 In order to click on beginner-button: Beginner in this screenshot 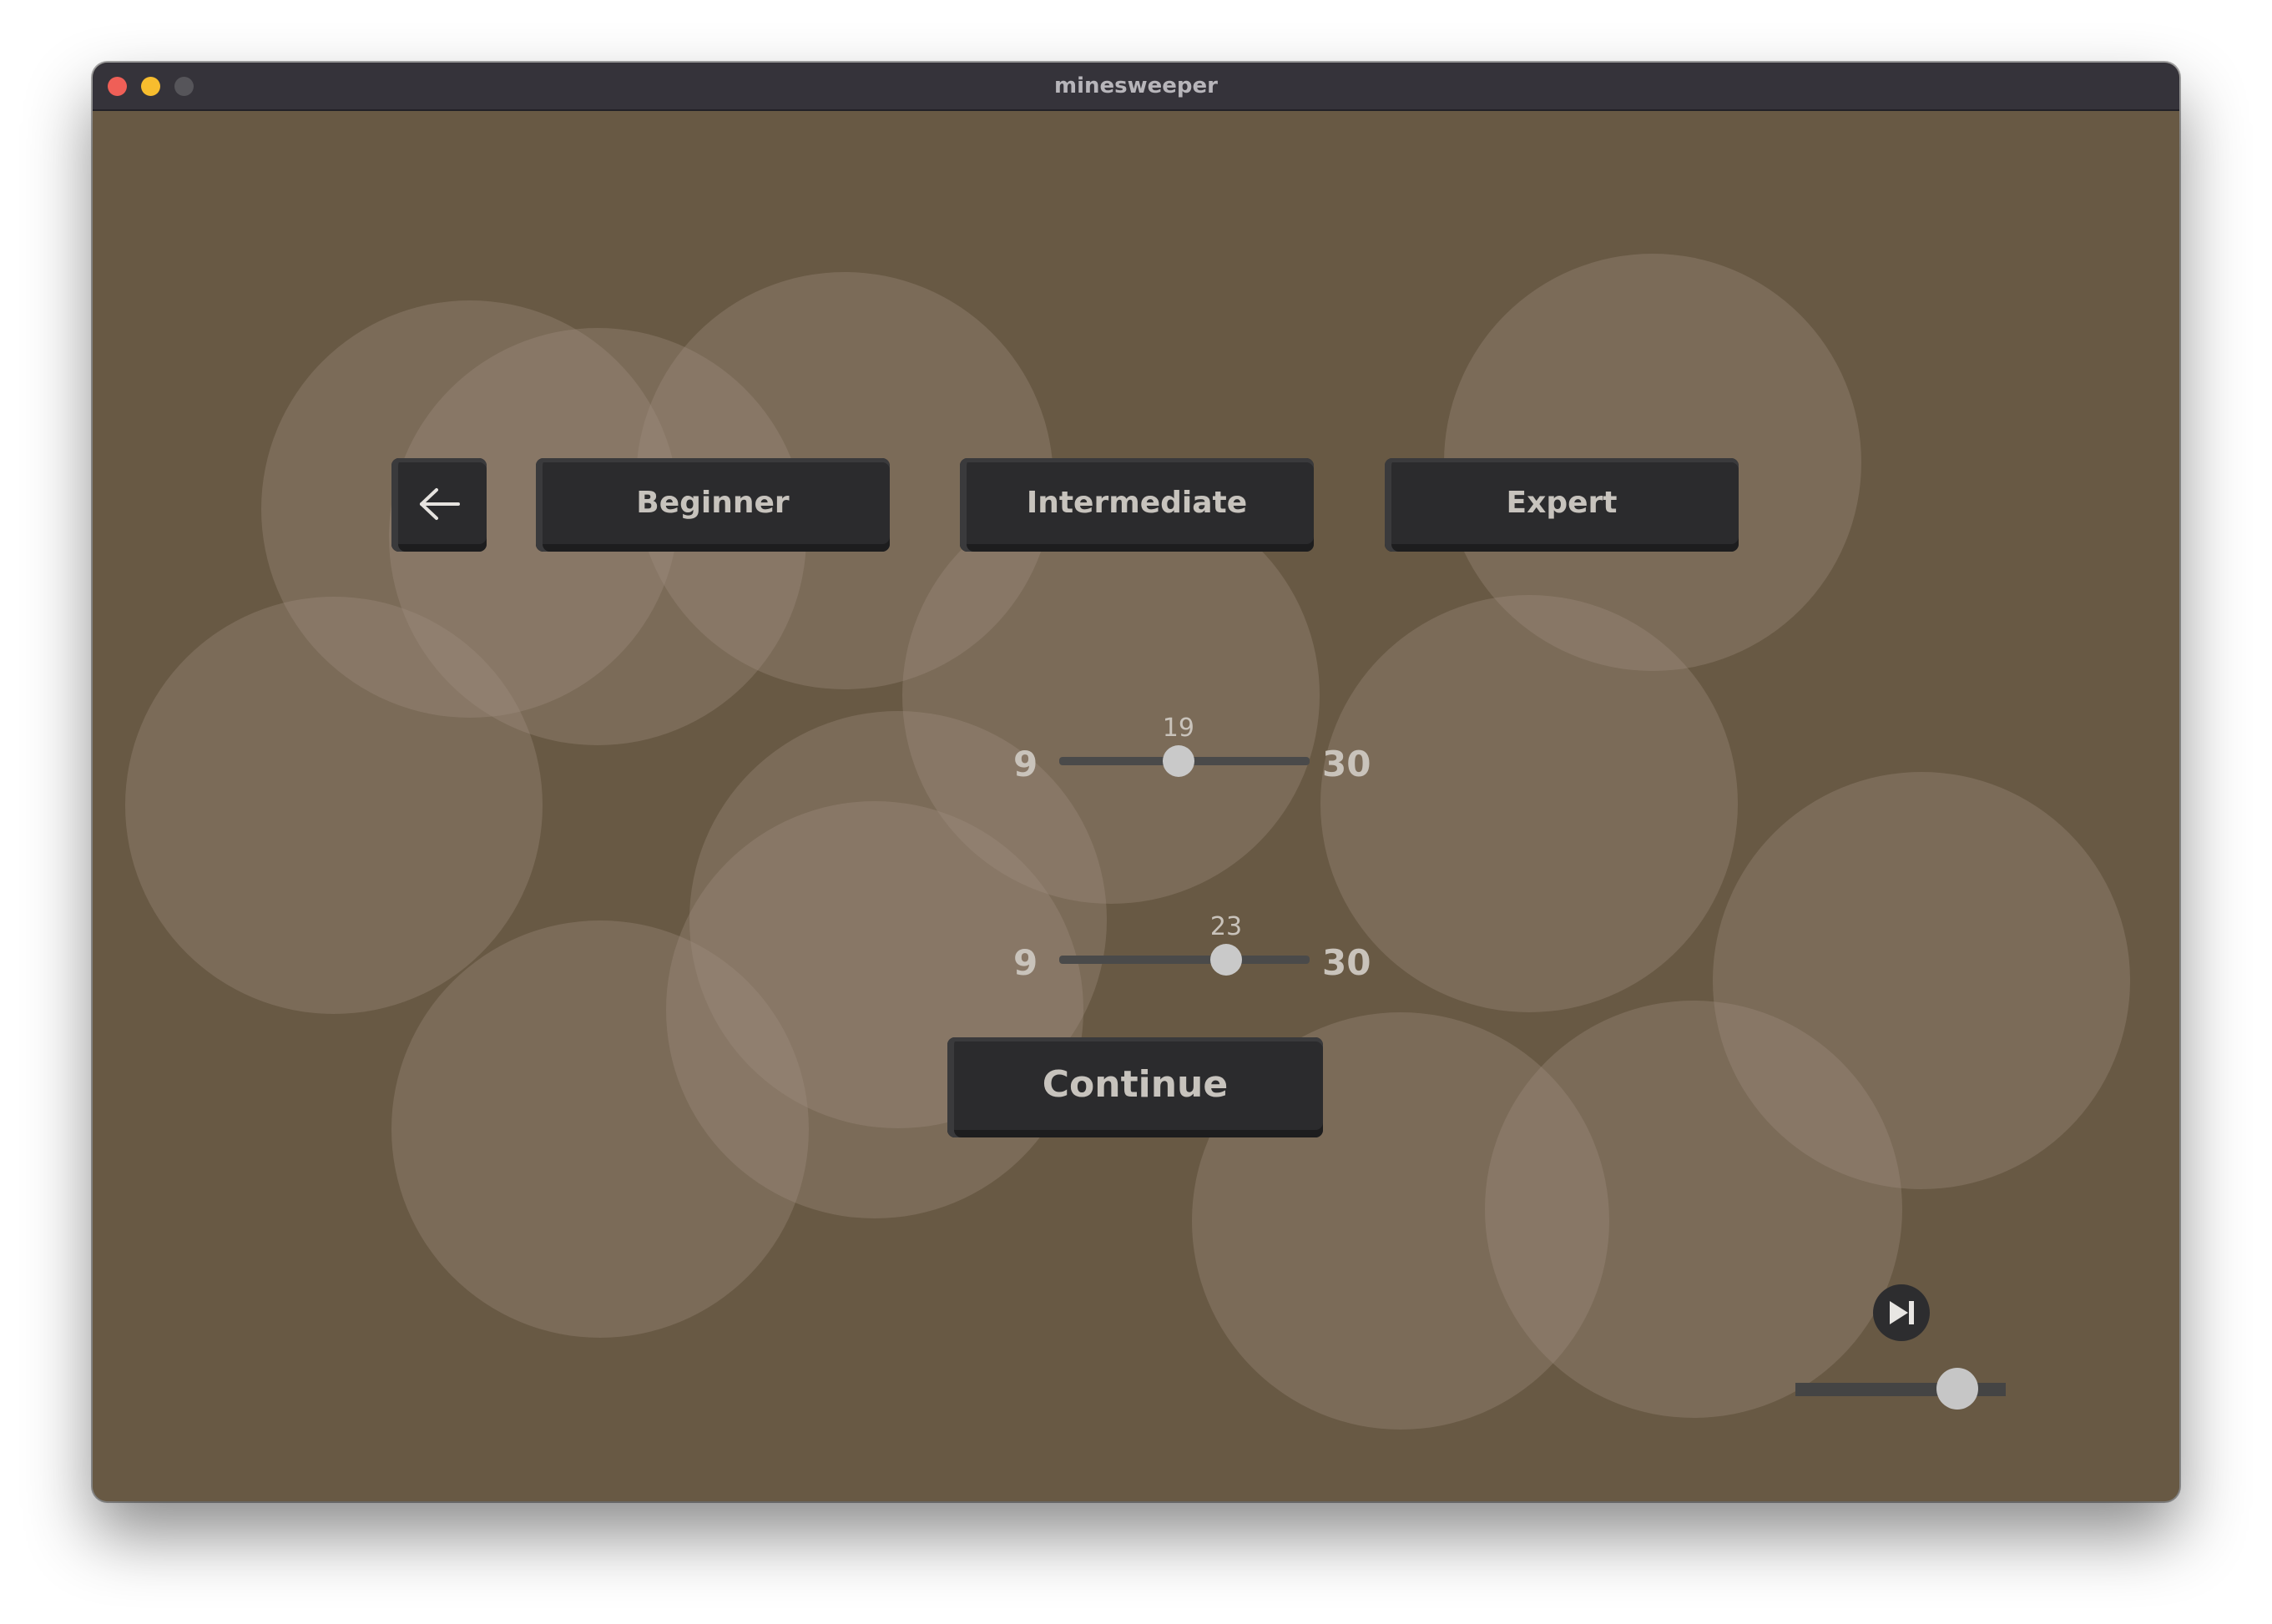, I will do `click(713, 505)`.